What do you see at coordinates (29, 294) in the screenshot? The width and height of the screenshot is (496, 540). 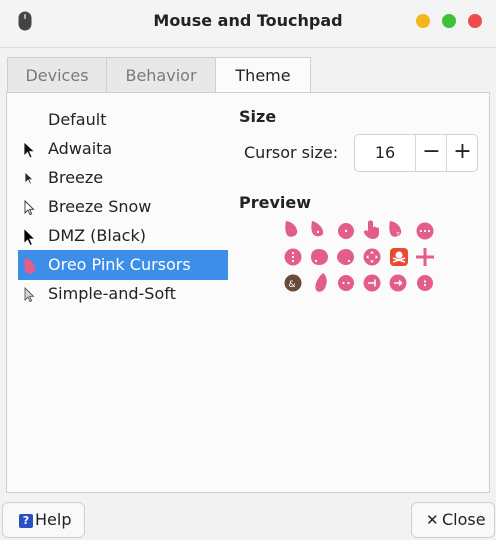 I see `gray-arrow-icon` at bounding box center [29, 294].